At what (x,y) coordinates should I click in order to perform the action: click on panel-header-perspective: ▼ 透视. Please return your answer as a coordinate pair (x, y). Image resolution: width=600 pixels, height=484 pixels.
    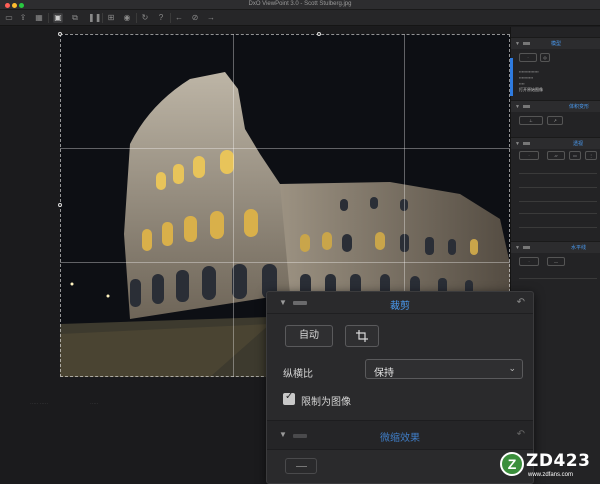
    Looking at the image, I should click on (555, 143).